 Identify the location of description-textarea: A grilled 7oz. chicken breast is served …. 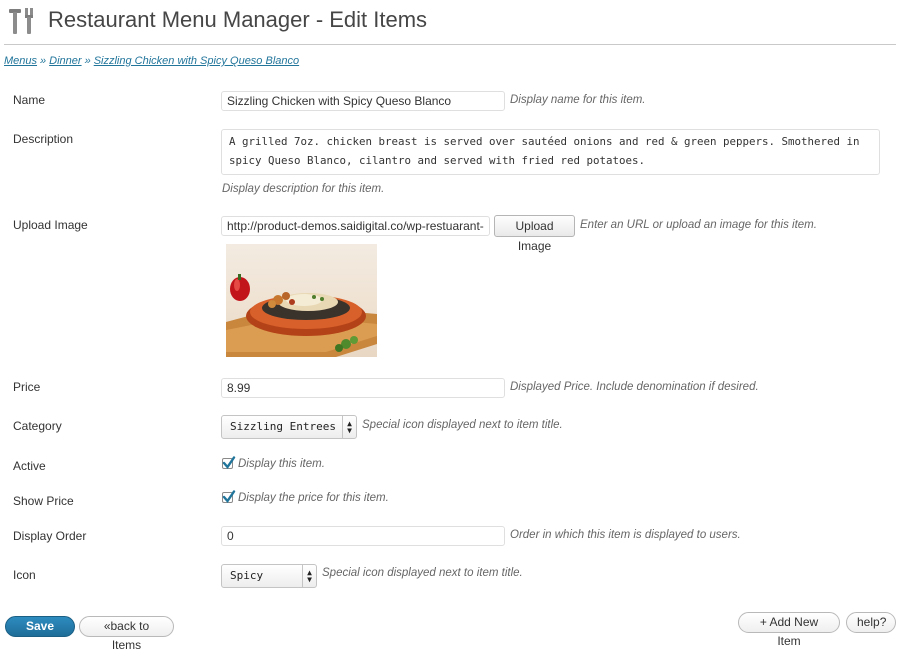
(550, 152).